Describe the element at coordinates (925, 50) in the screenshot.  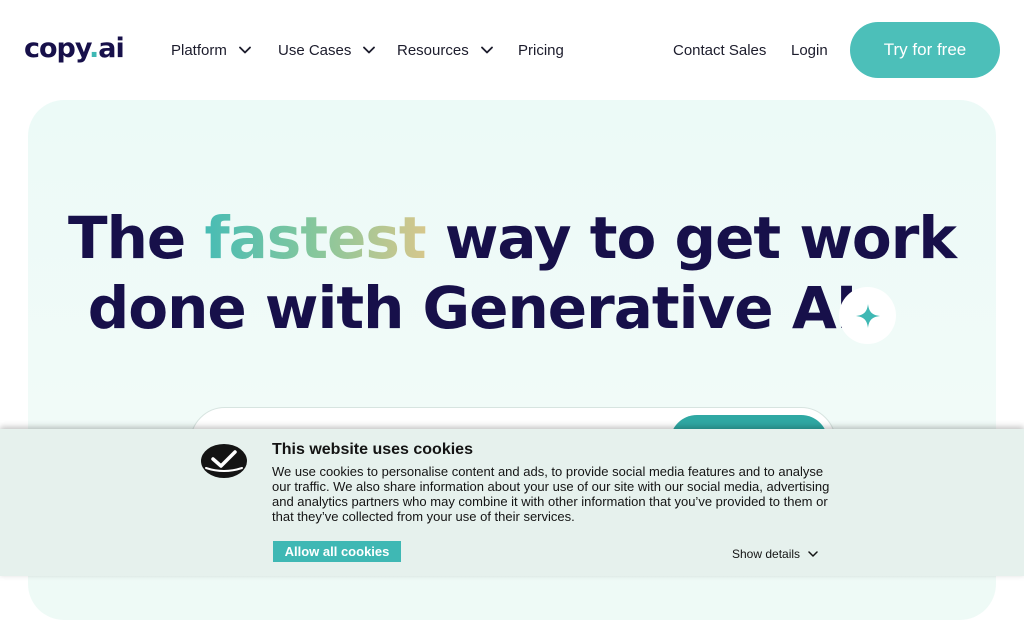
I see `try-for-free-button: Try for free` at that location.